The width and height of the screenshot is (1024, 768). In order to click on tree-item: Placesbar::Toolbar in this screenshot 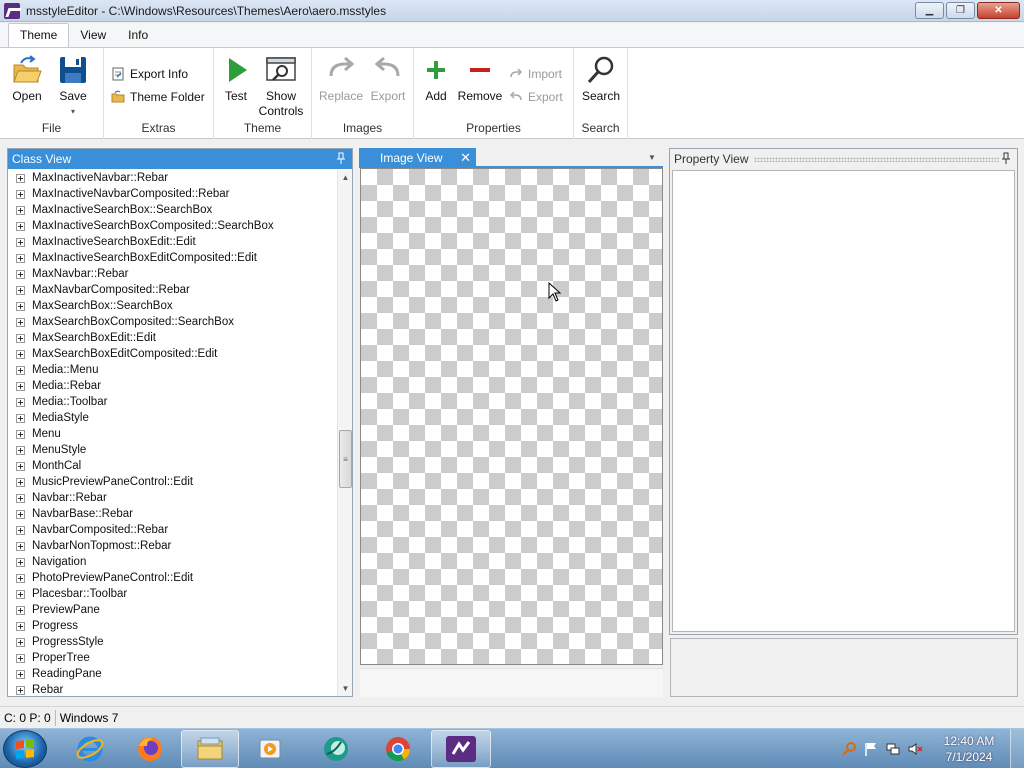, I will do `click(172, 594)`.